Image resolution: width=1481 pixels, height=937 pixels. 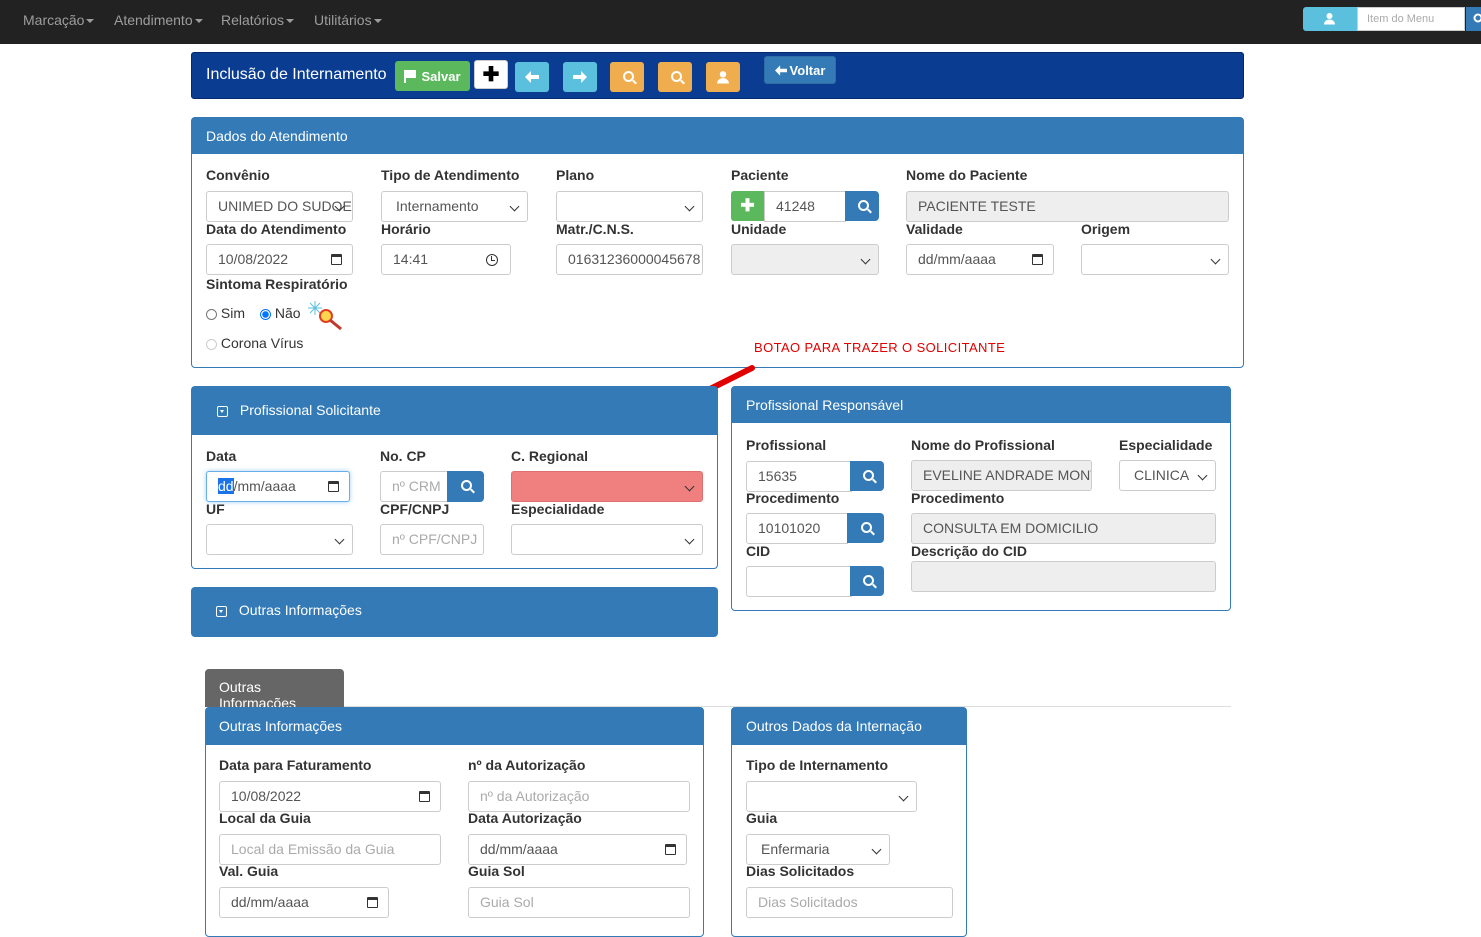 What do you see at coordinates (777, 476) in the screenshot?
I see `profissional-value: 15635` at bounding box center [777, 476].